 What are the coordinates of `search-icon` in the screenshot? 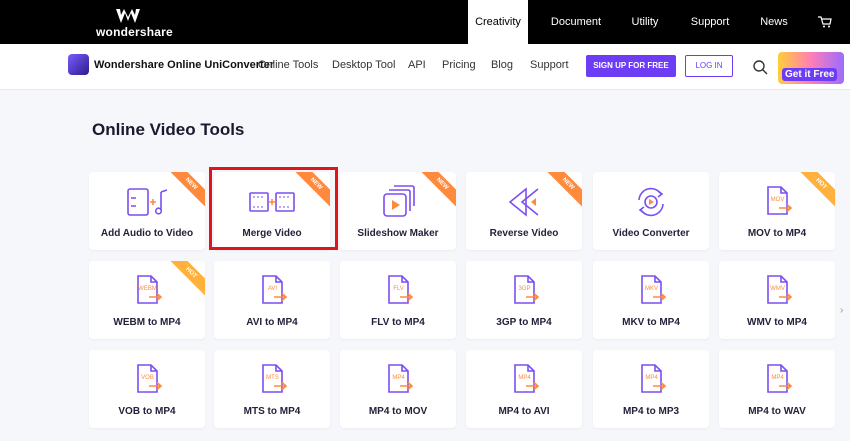 It's located at (760, 67).